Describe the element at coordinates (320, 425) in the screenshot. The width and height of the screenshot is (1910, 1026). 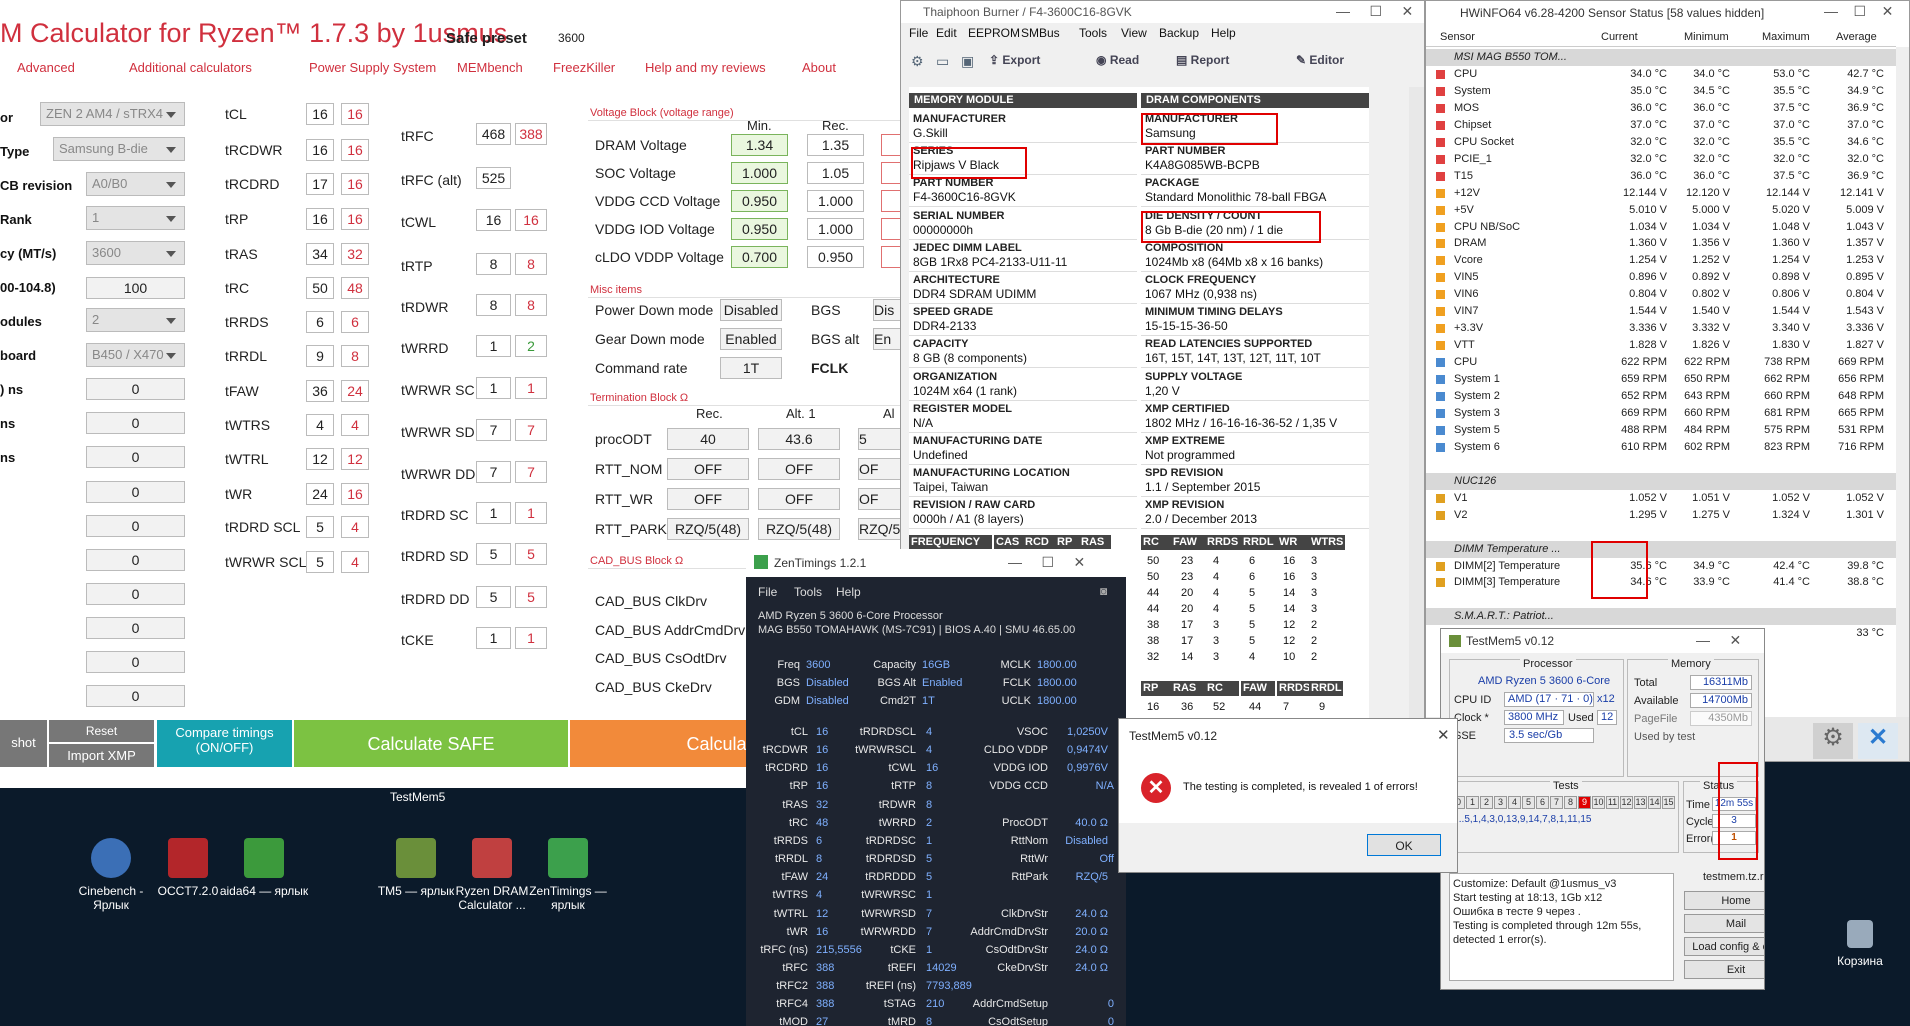
I see `timing-value: 4` at that location.